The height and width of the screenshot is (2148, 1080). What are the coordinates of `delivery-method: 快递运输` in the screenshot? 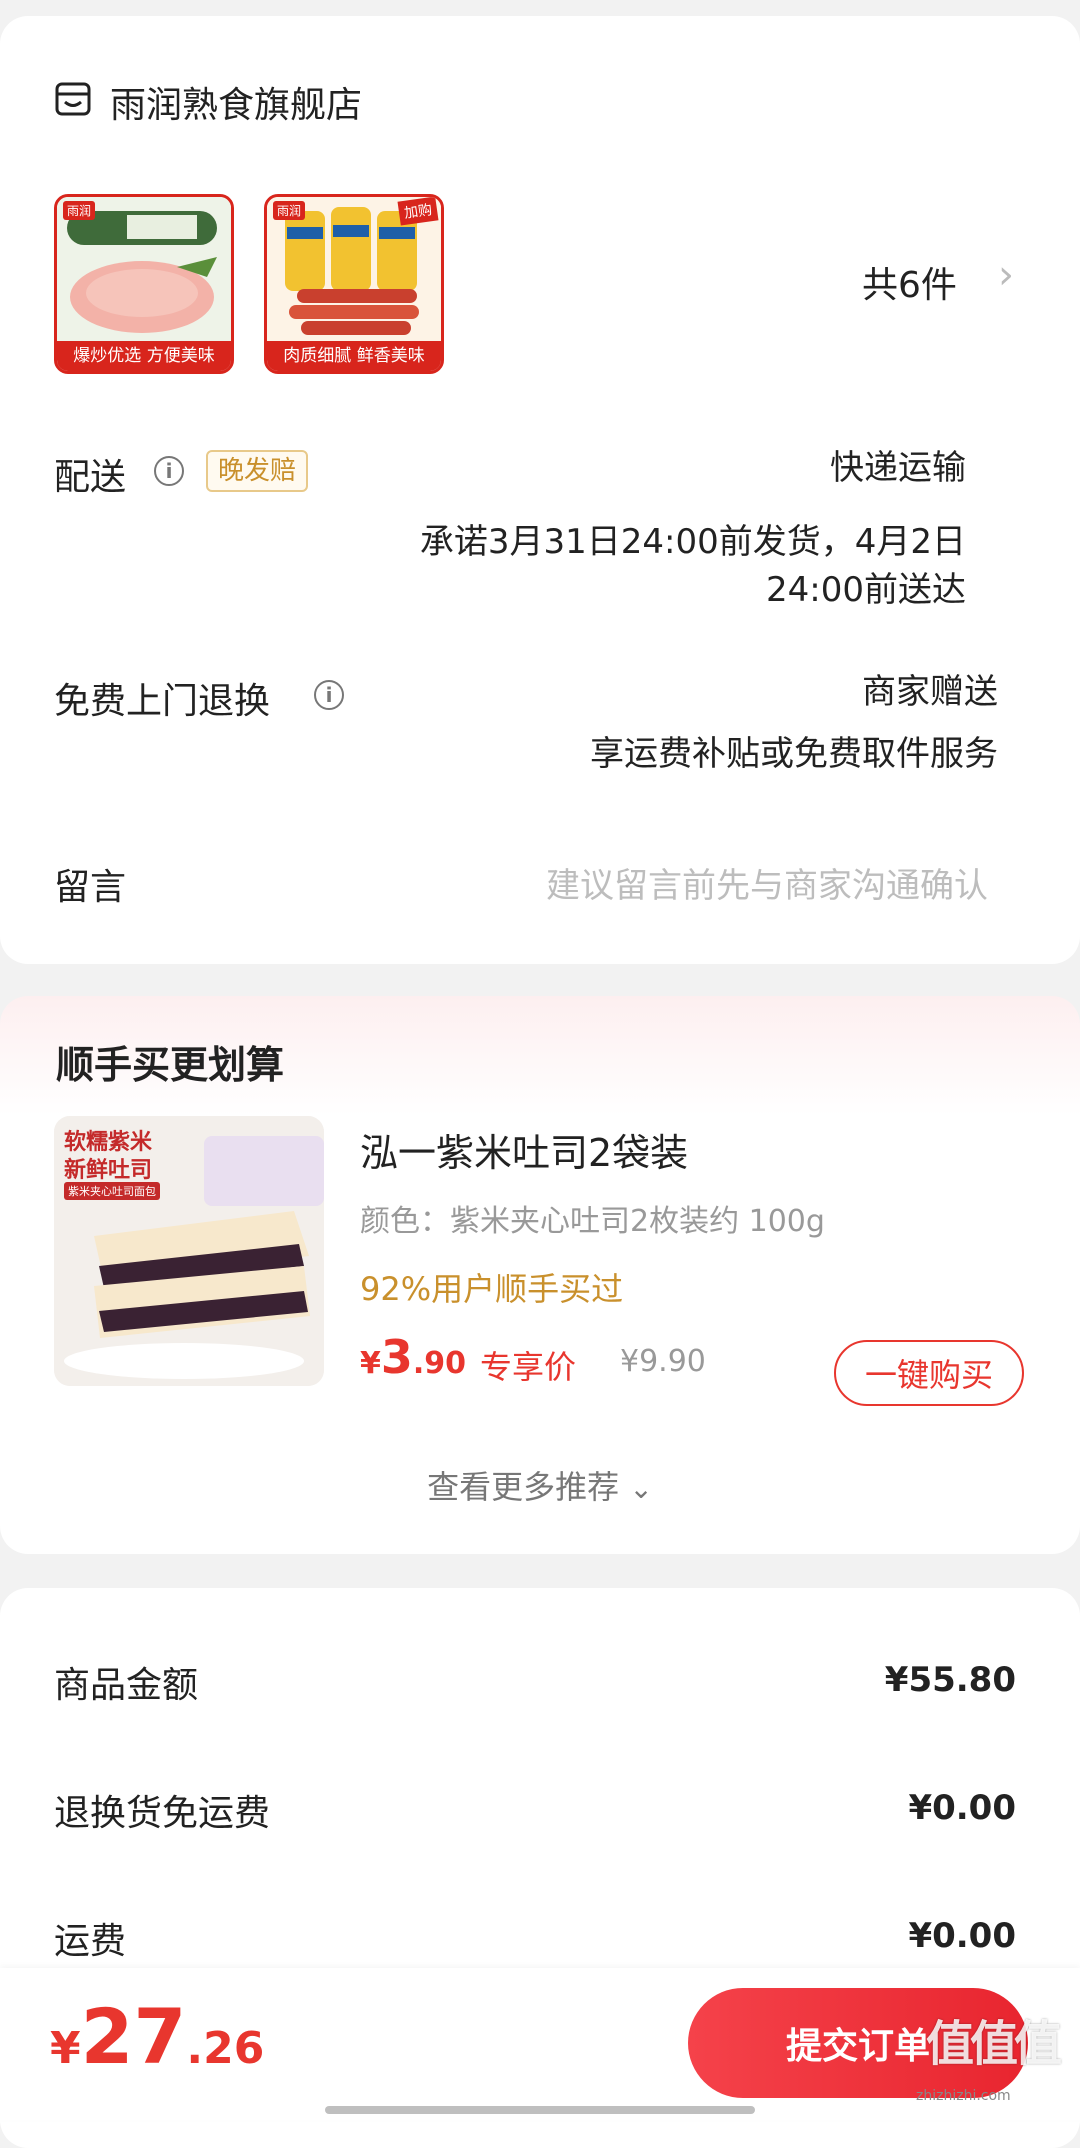 It's located at (898, 468).